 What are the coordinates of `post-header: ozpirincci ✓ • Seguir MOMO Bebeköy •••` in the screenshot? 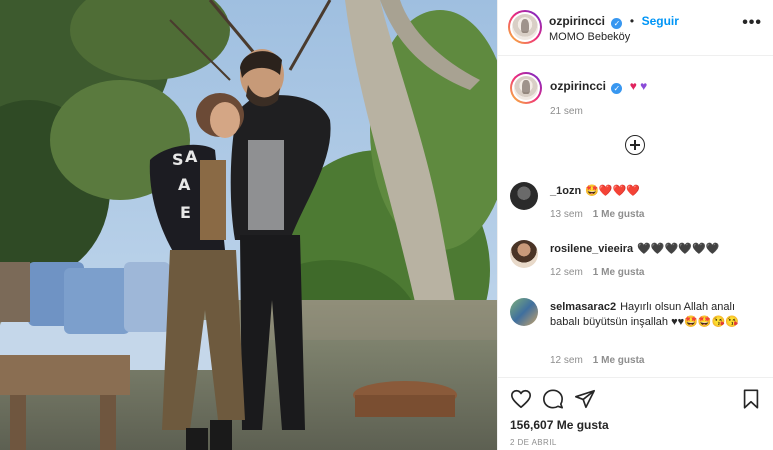 It's located at (635, 28).